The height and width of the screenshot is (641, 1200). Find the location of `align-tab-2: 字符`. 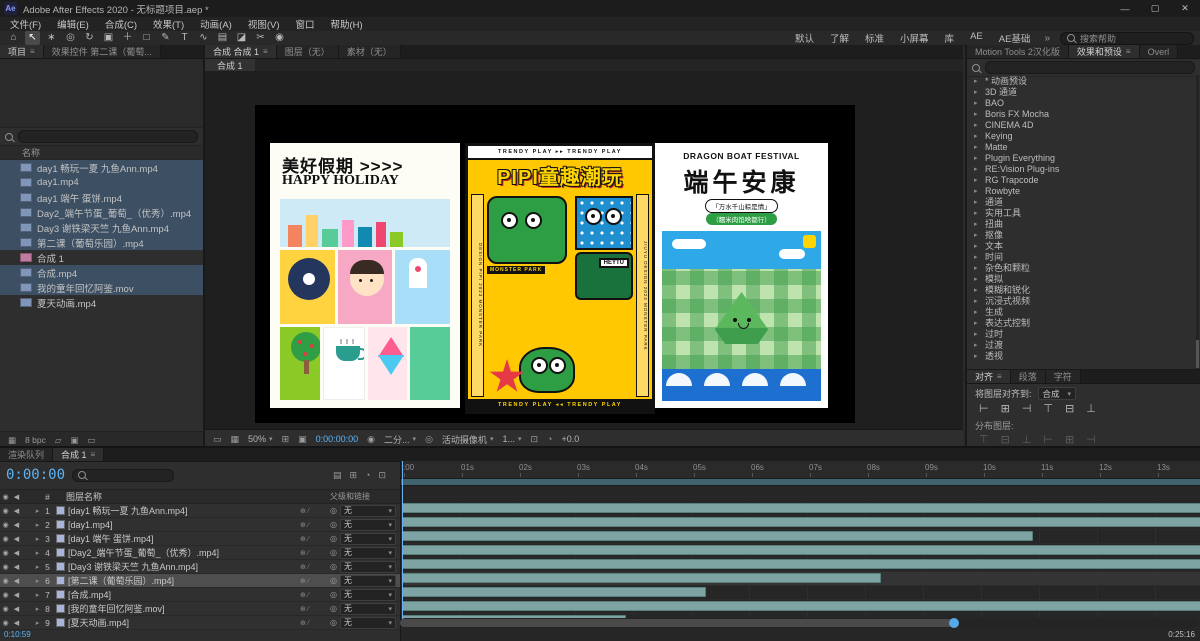

align-tab-2: 字符 is located at coordinates (1063, 376).